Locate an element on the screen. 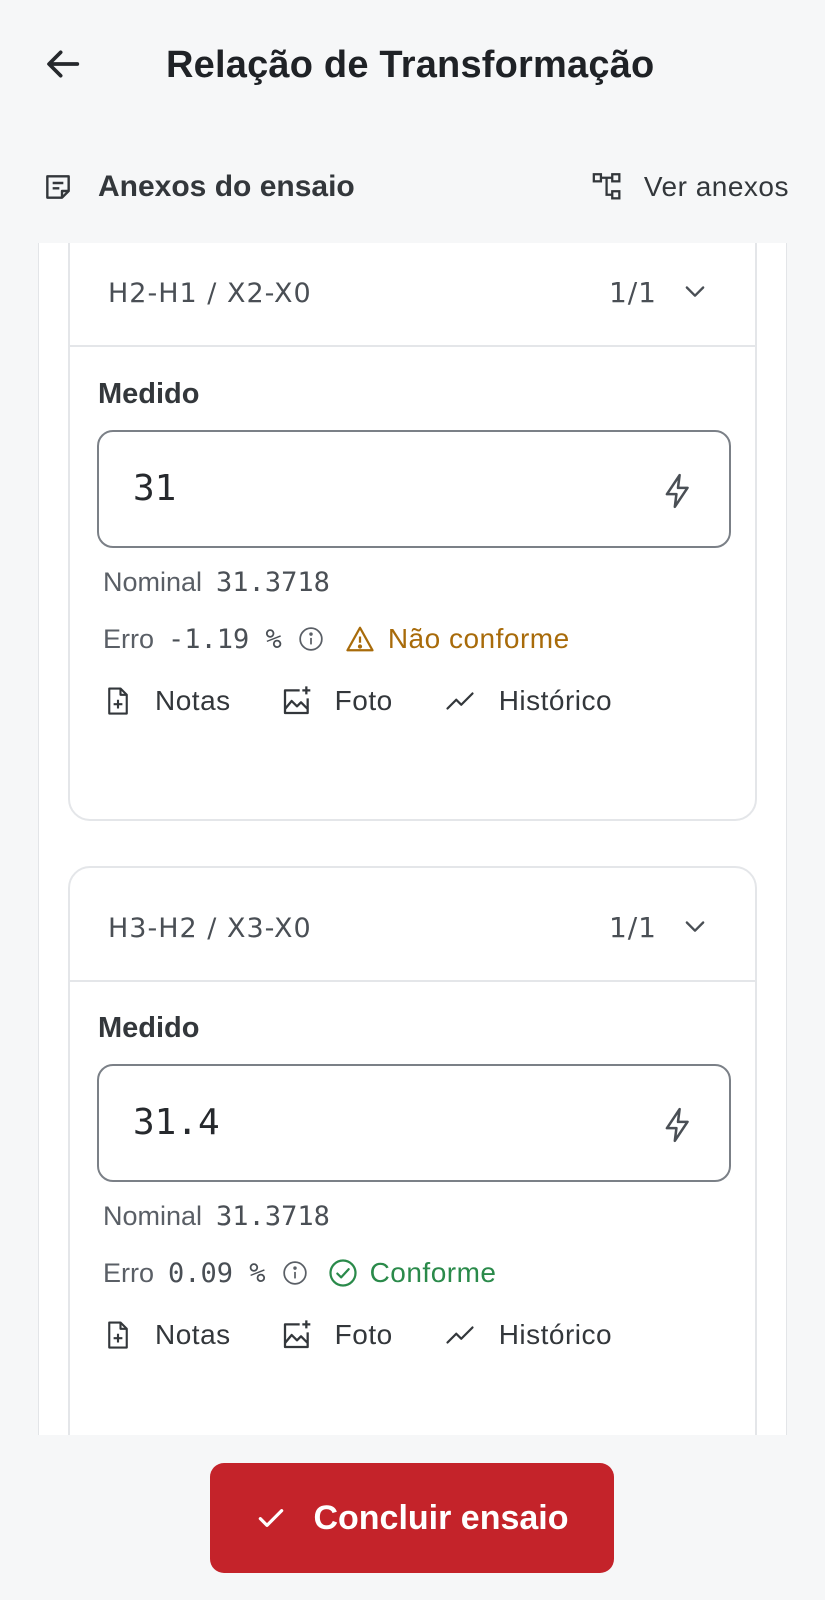  status-text: Conforme is located at coordinates (433, 1272).